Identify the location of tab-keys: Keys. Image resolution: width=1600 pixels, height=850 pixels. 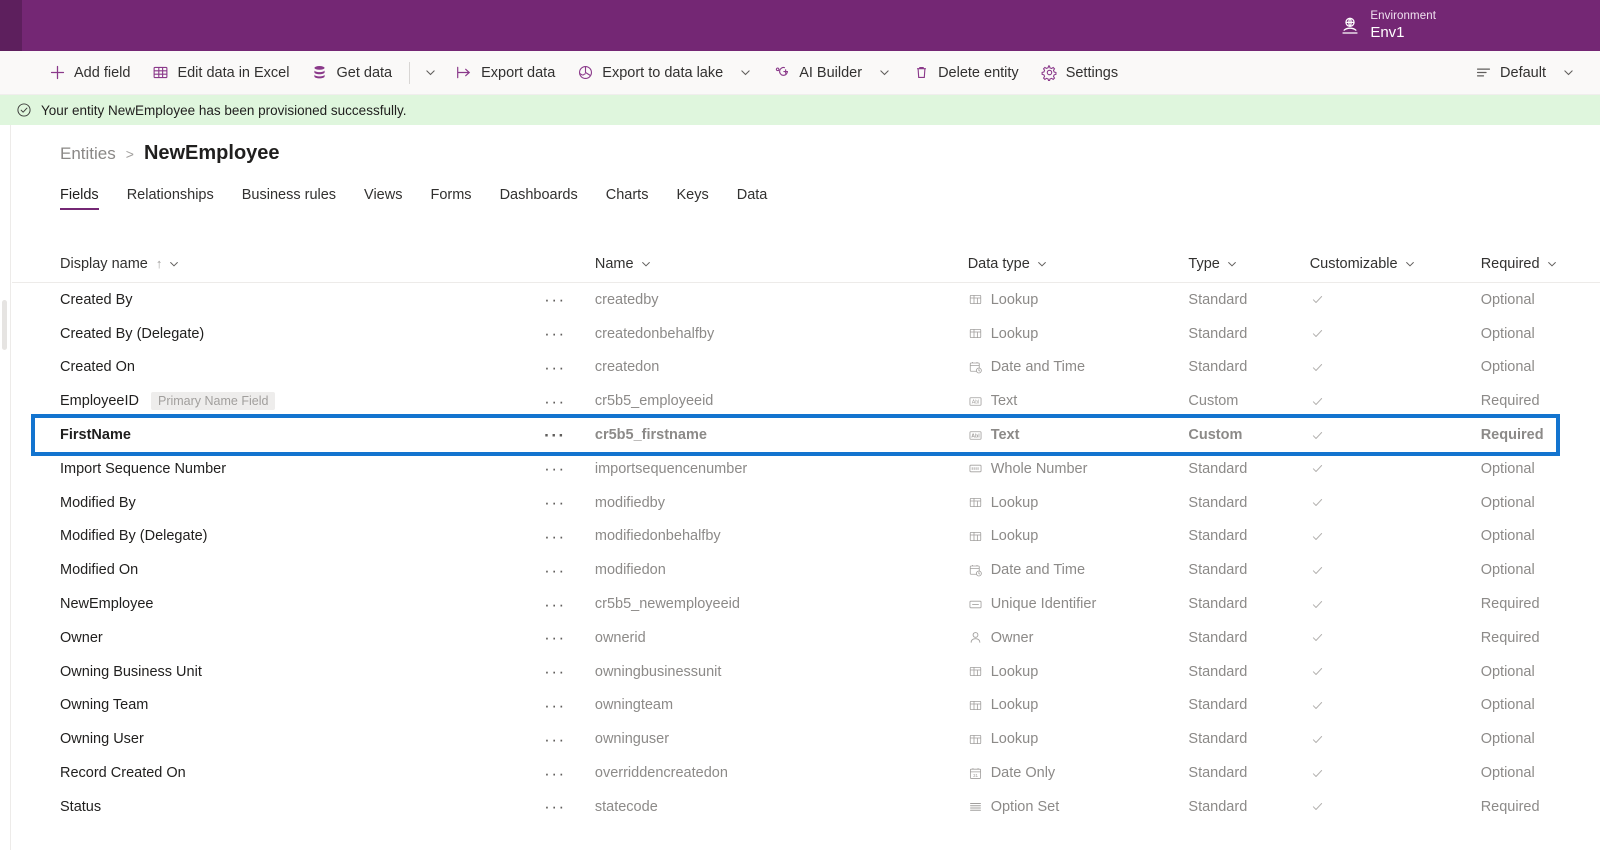
(692, 198).